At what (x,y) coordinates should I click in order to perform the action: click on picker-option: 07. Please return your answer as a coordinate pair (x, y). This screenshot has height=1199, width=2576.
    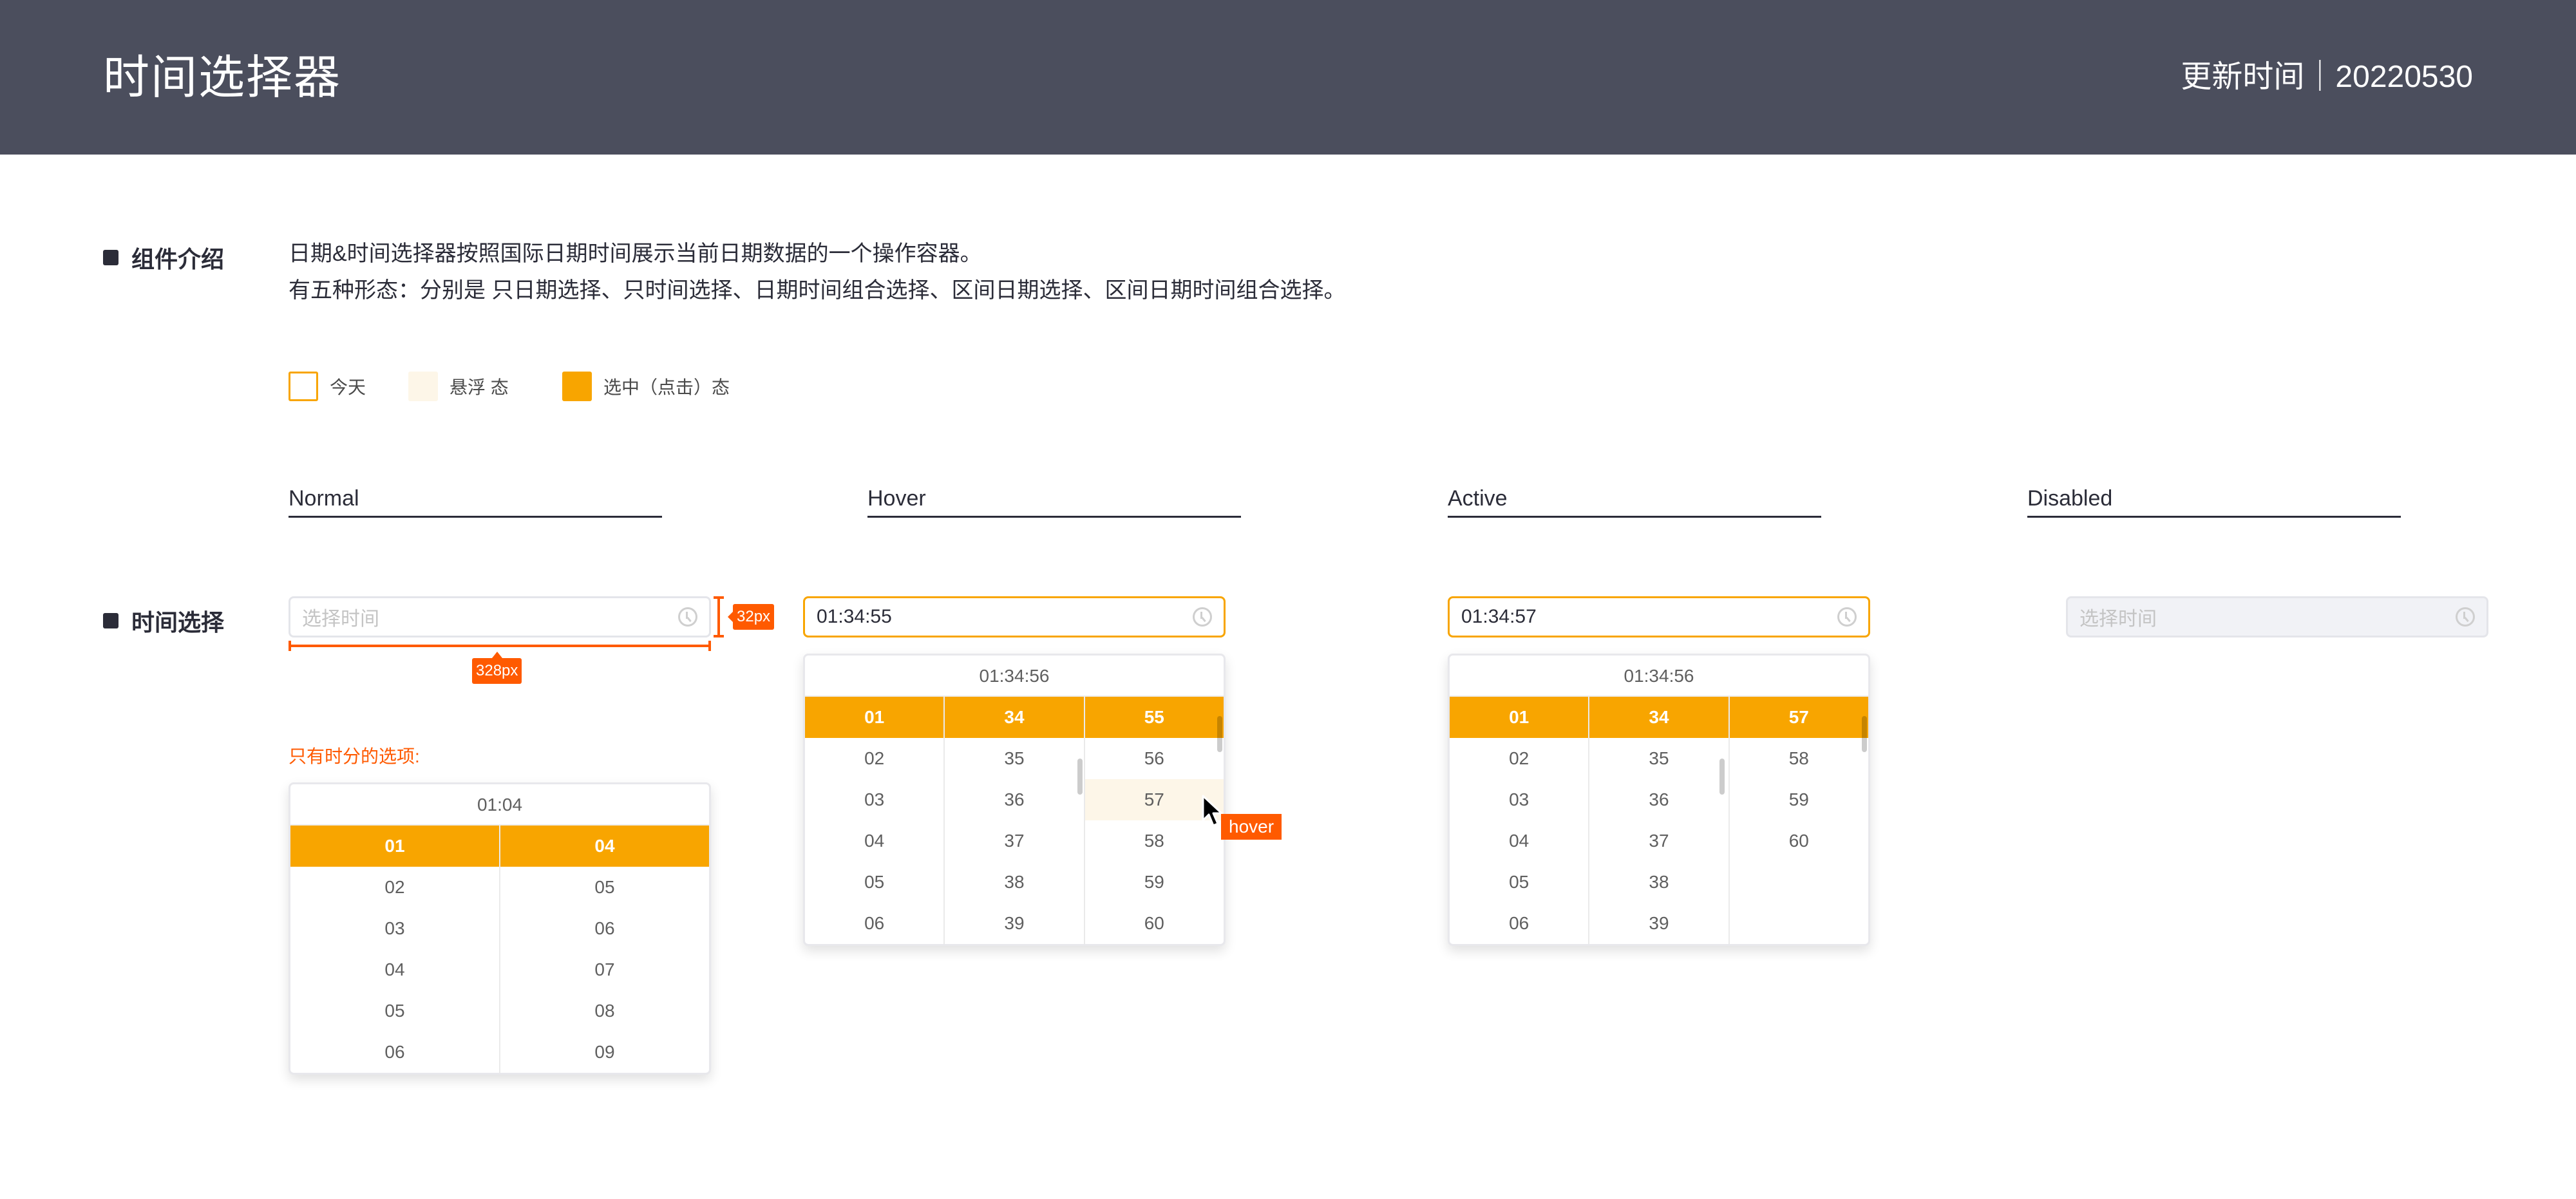
    Looking at the image, I should click on (604, 969).